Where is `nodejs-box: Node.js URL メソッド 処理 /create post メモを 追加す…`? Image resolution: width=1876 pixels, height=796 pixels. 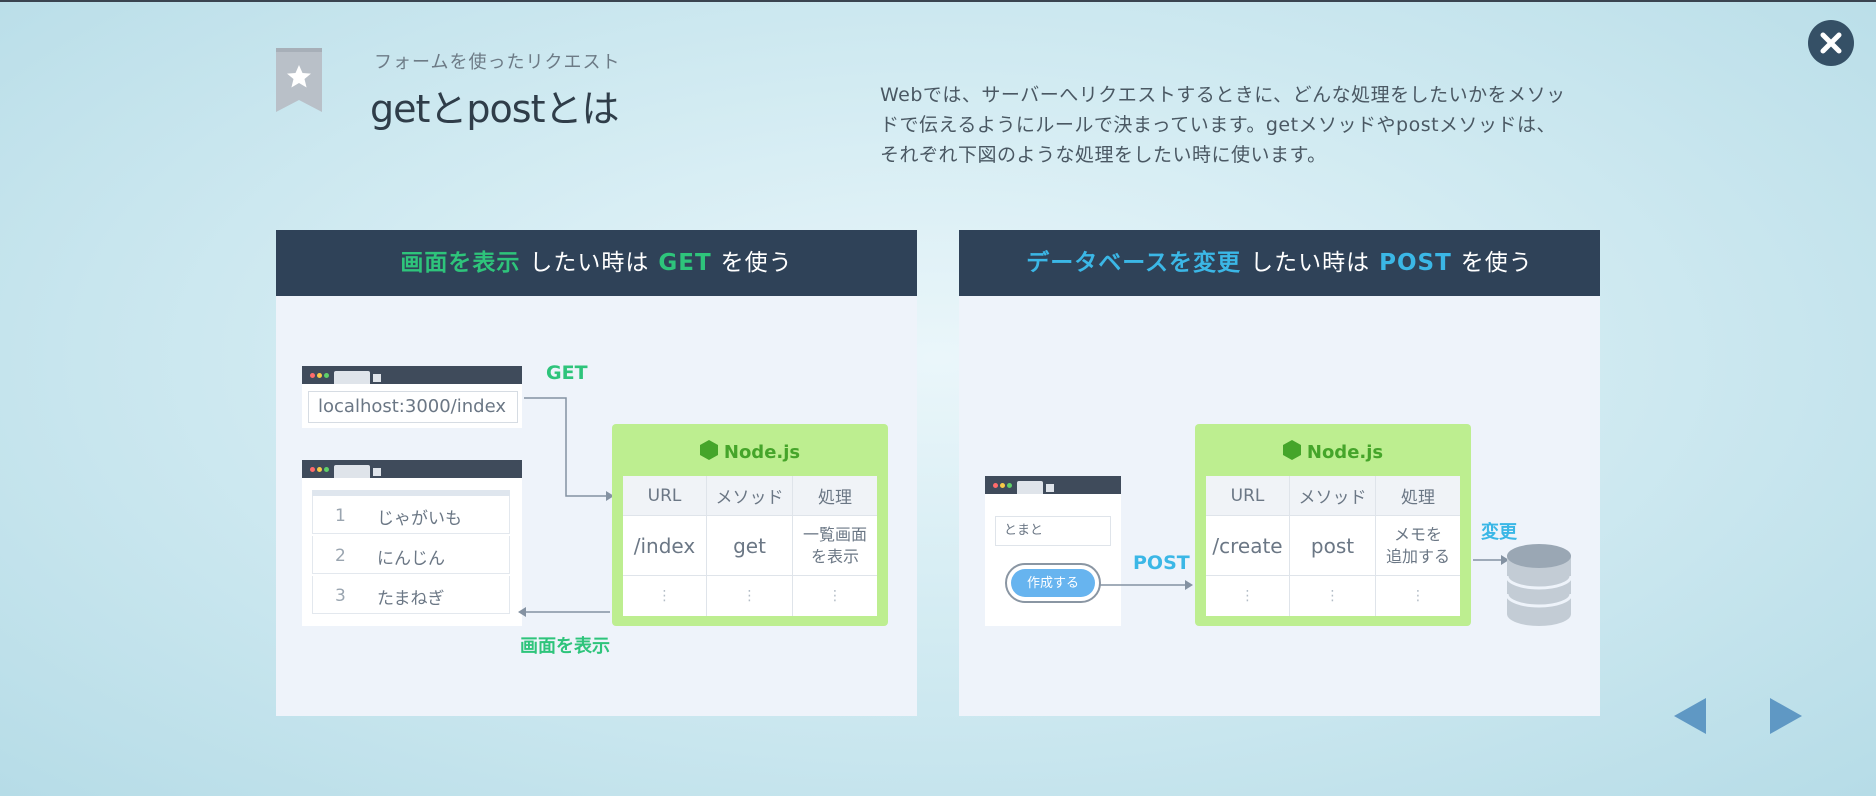 nodejs-box: Node.js URL メソッド 処理 /create post メモを 追加す… is located at coordinates (1333, 525).